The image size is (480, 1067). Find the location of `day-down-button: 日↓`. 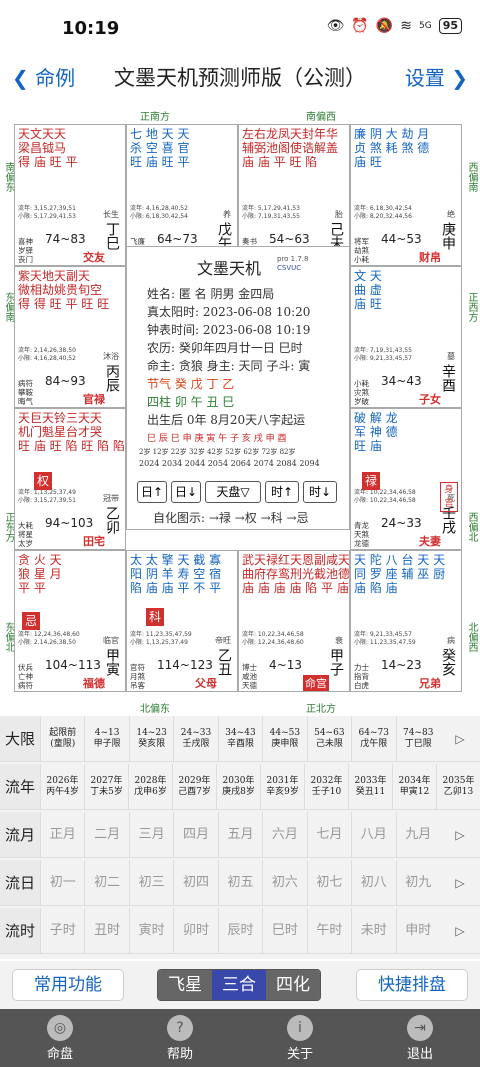

day-down-button: 日↓ is located at coordinates (186, 492).